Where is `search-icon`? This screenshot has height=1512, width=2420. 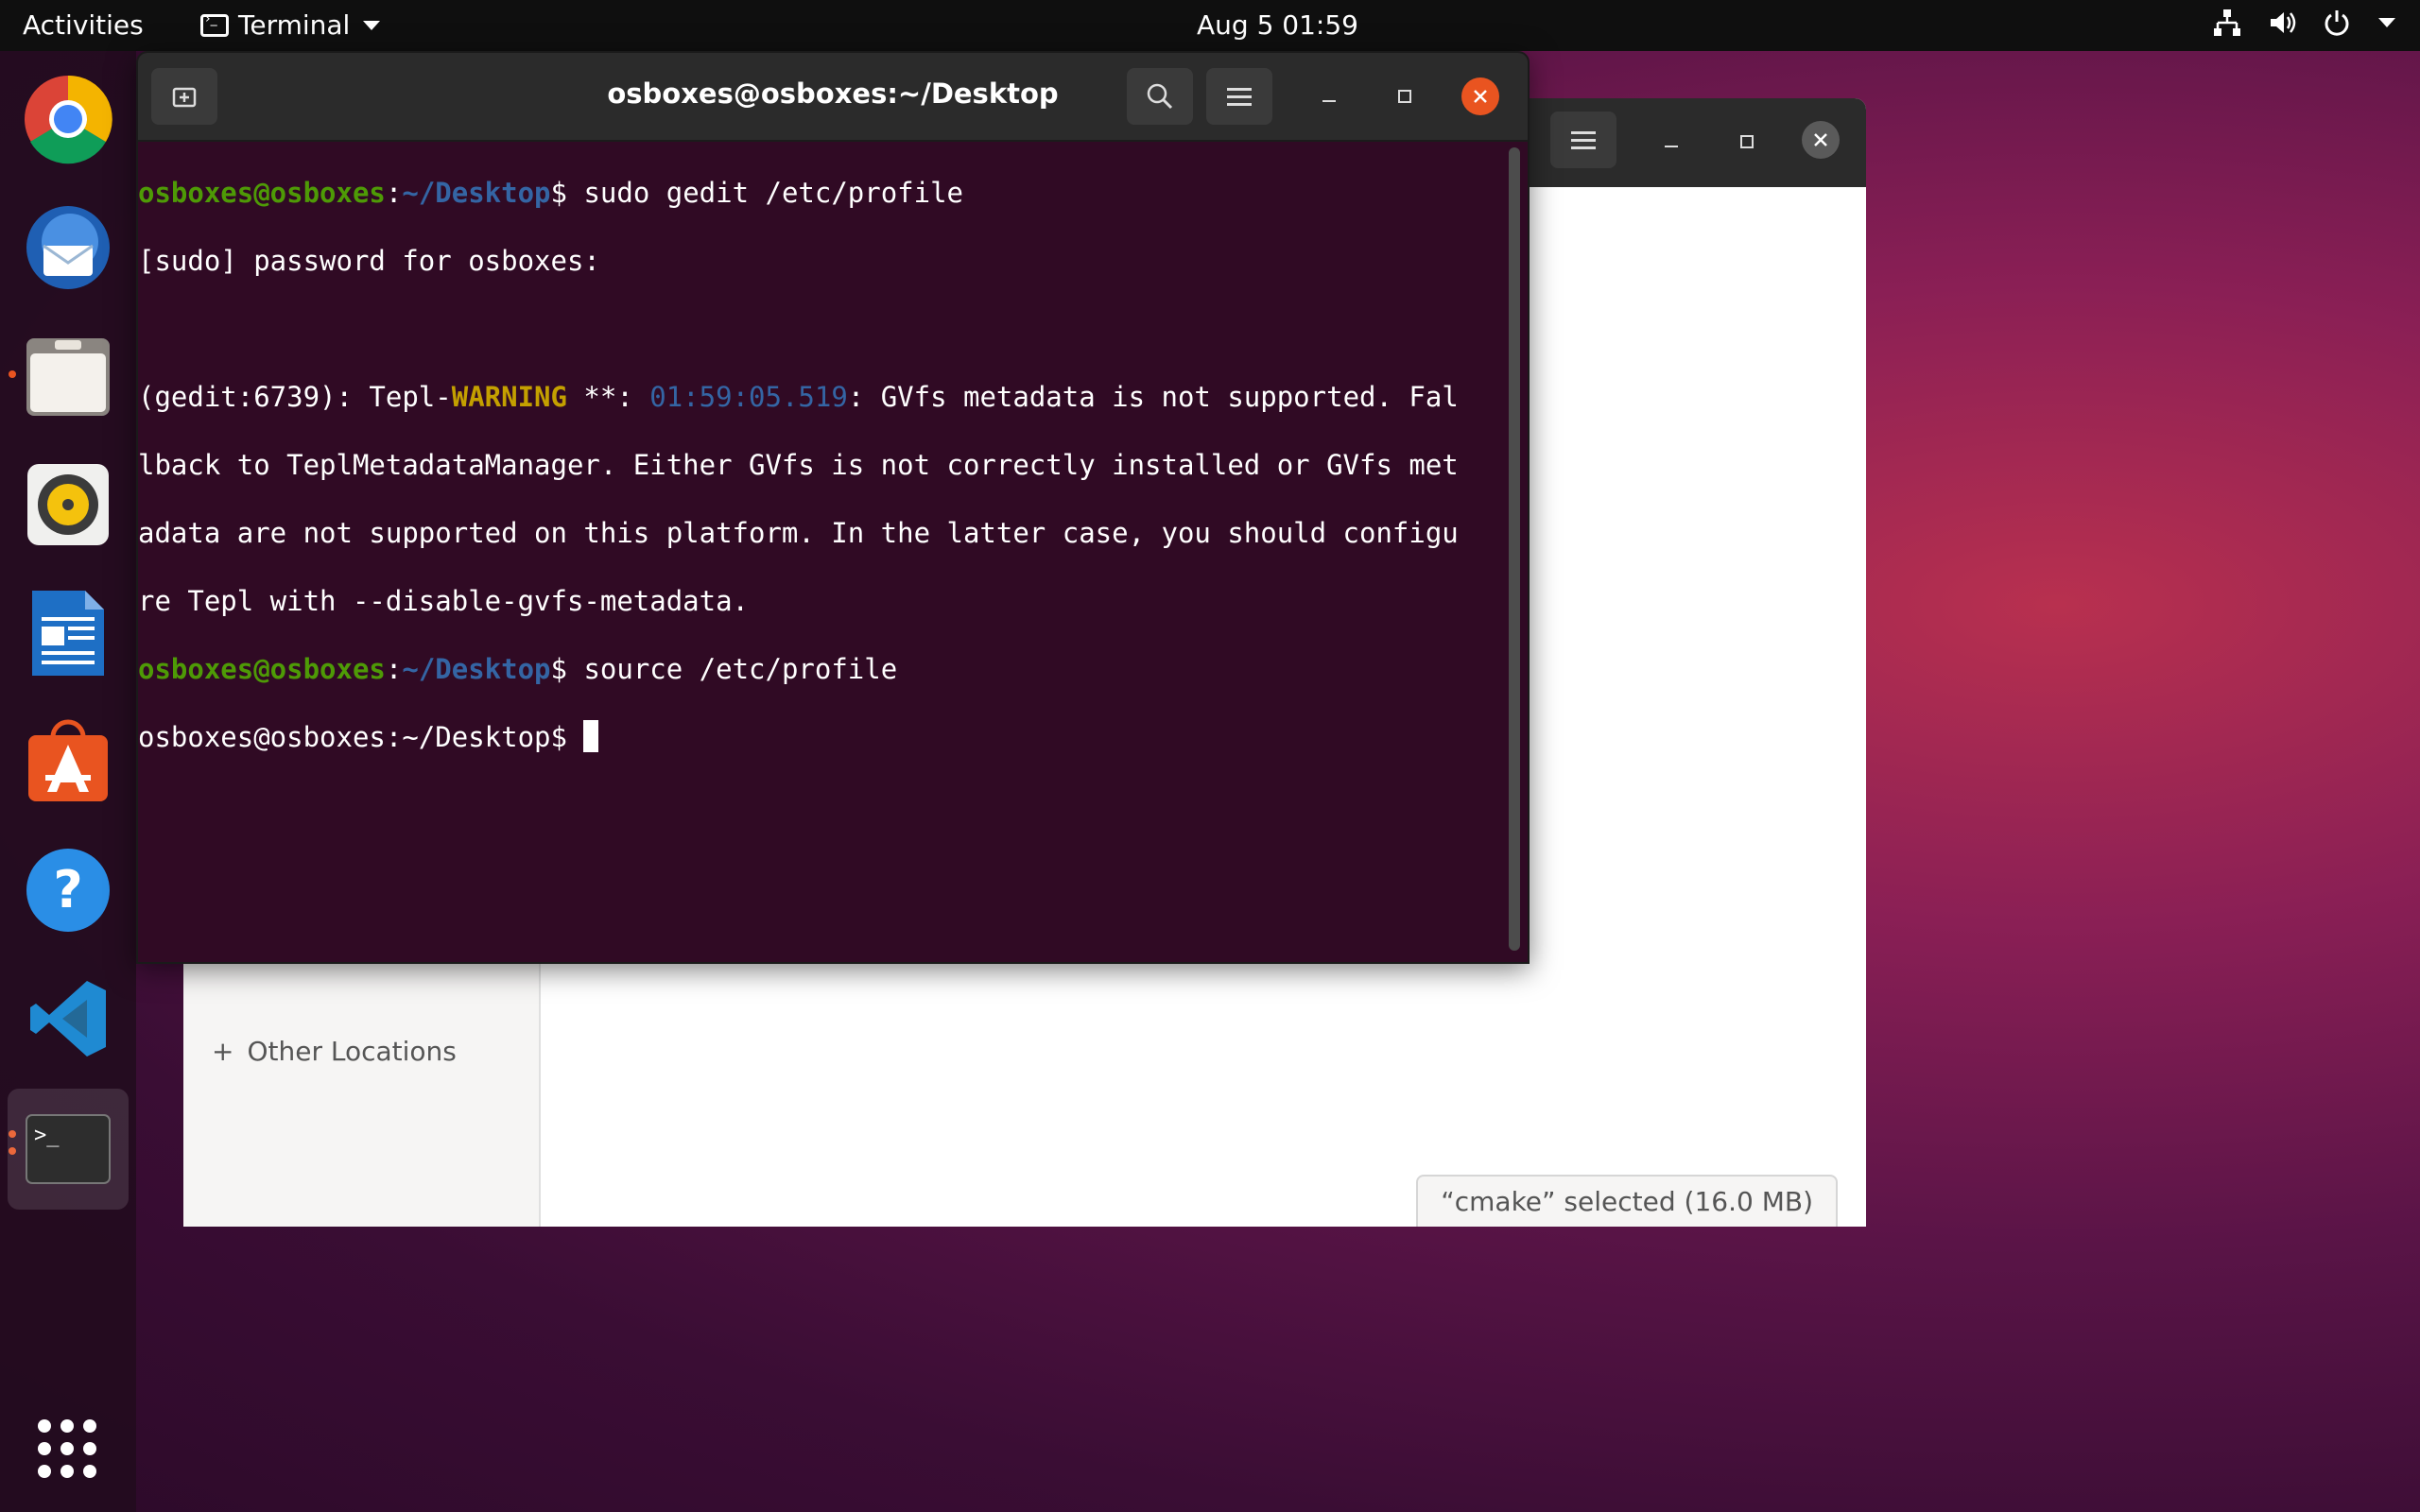 search-icon is located at coordinates (1160, 96).